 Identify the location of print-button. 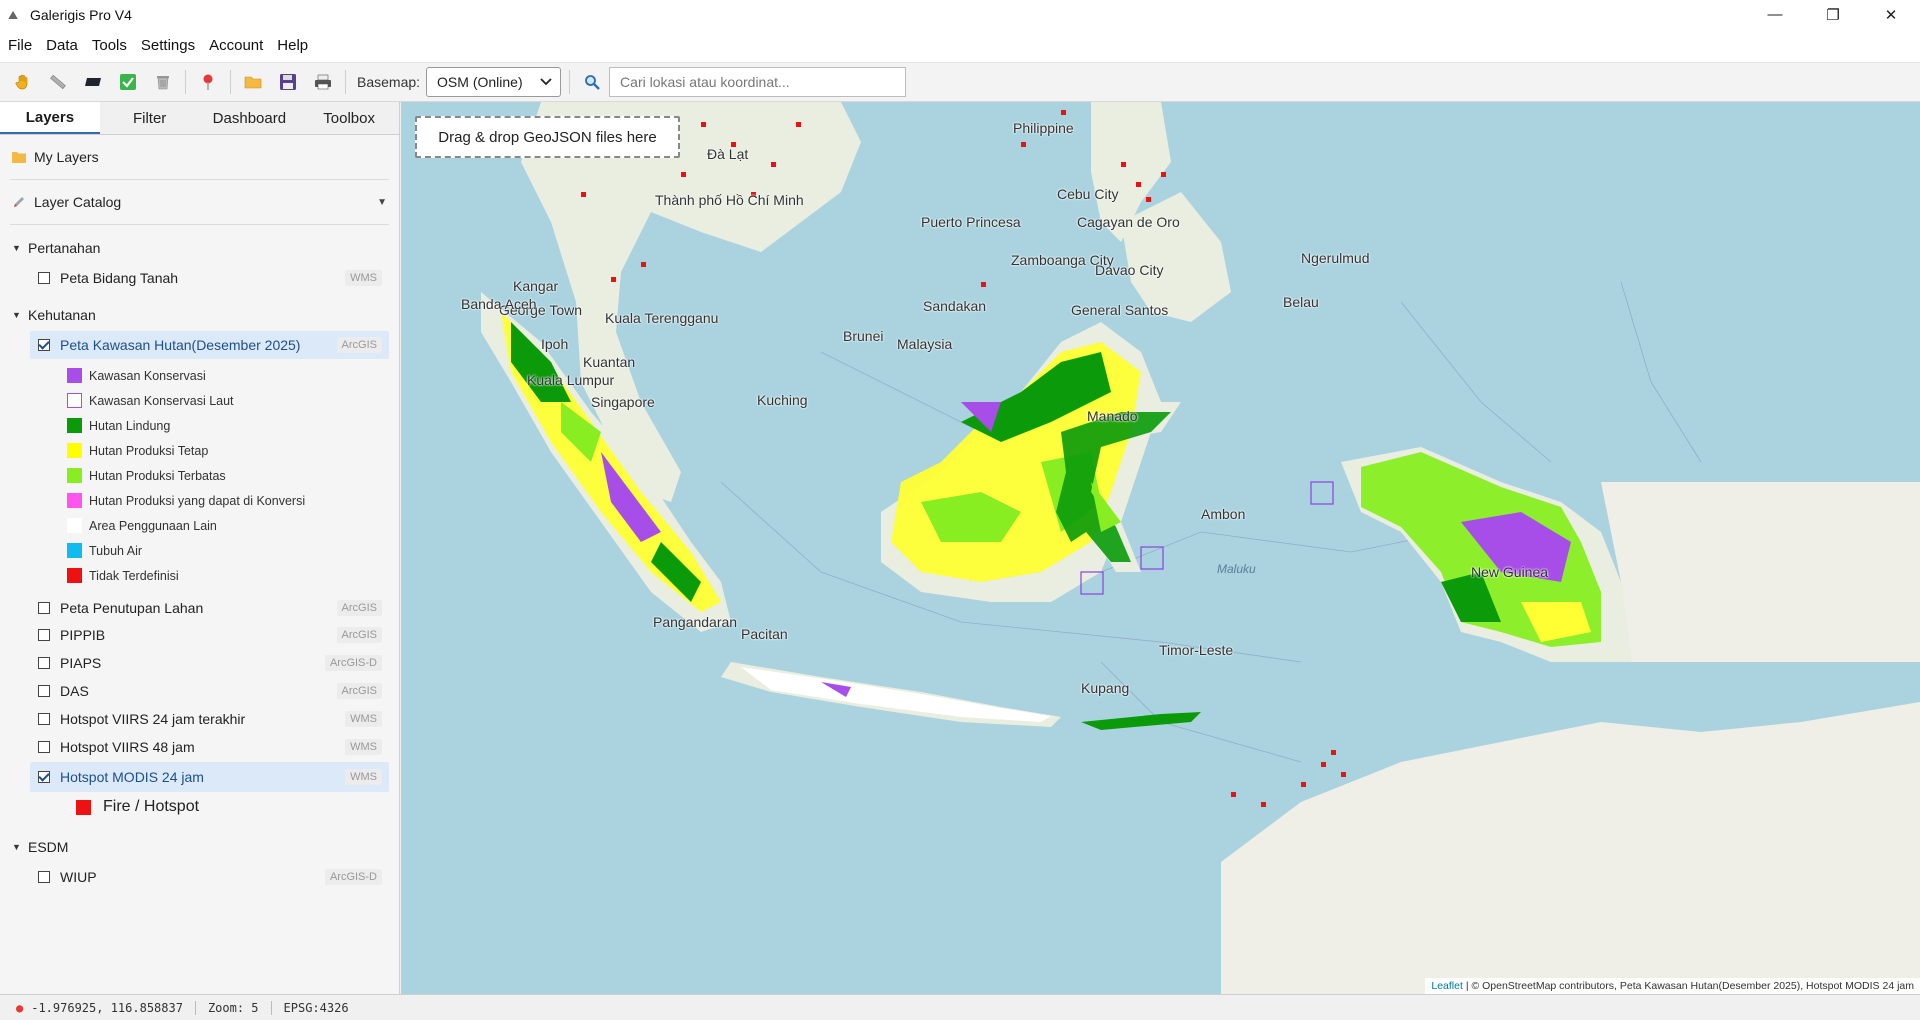
(323, 82).